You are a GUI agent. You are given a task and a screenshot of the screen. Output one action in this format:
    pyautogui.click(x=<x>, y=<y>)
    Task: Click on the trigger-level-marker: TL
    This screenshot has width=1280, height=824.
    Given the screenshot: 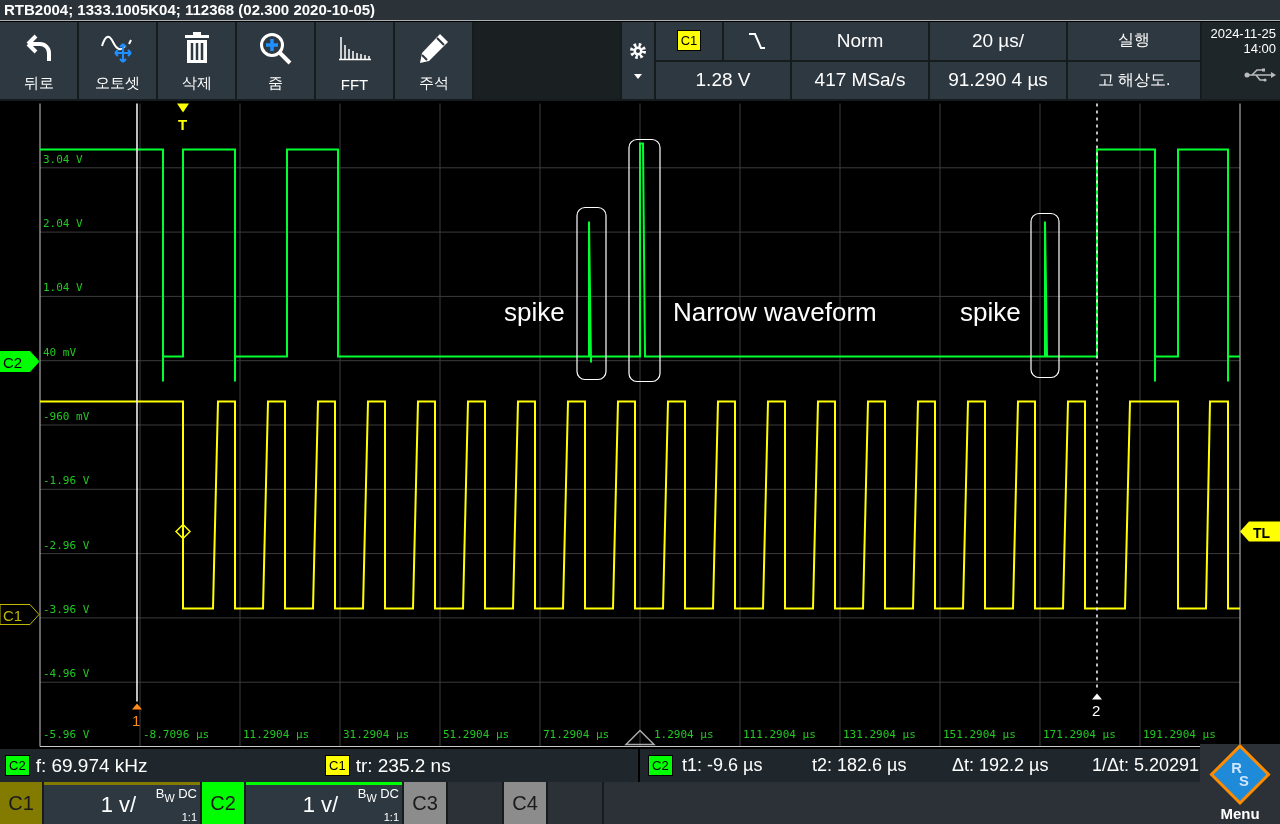 What is the action you would take?
    pyautogui.click(x=1260, y=531)
    